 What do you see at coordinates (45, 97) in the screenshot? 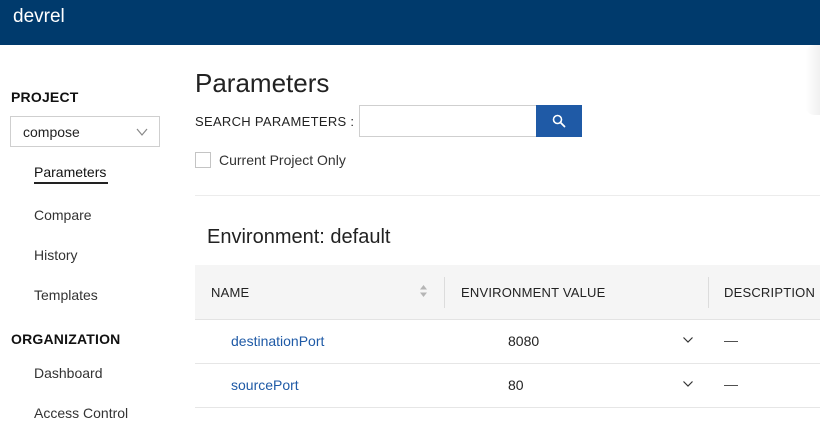
I see `project-section-title: PROJECT` at bounding box center [45, 97].